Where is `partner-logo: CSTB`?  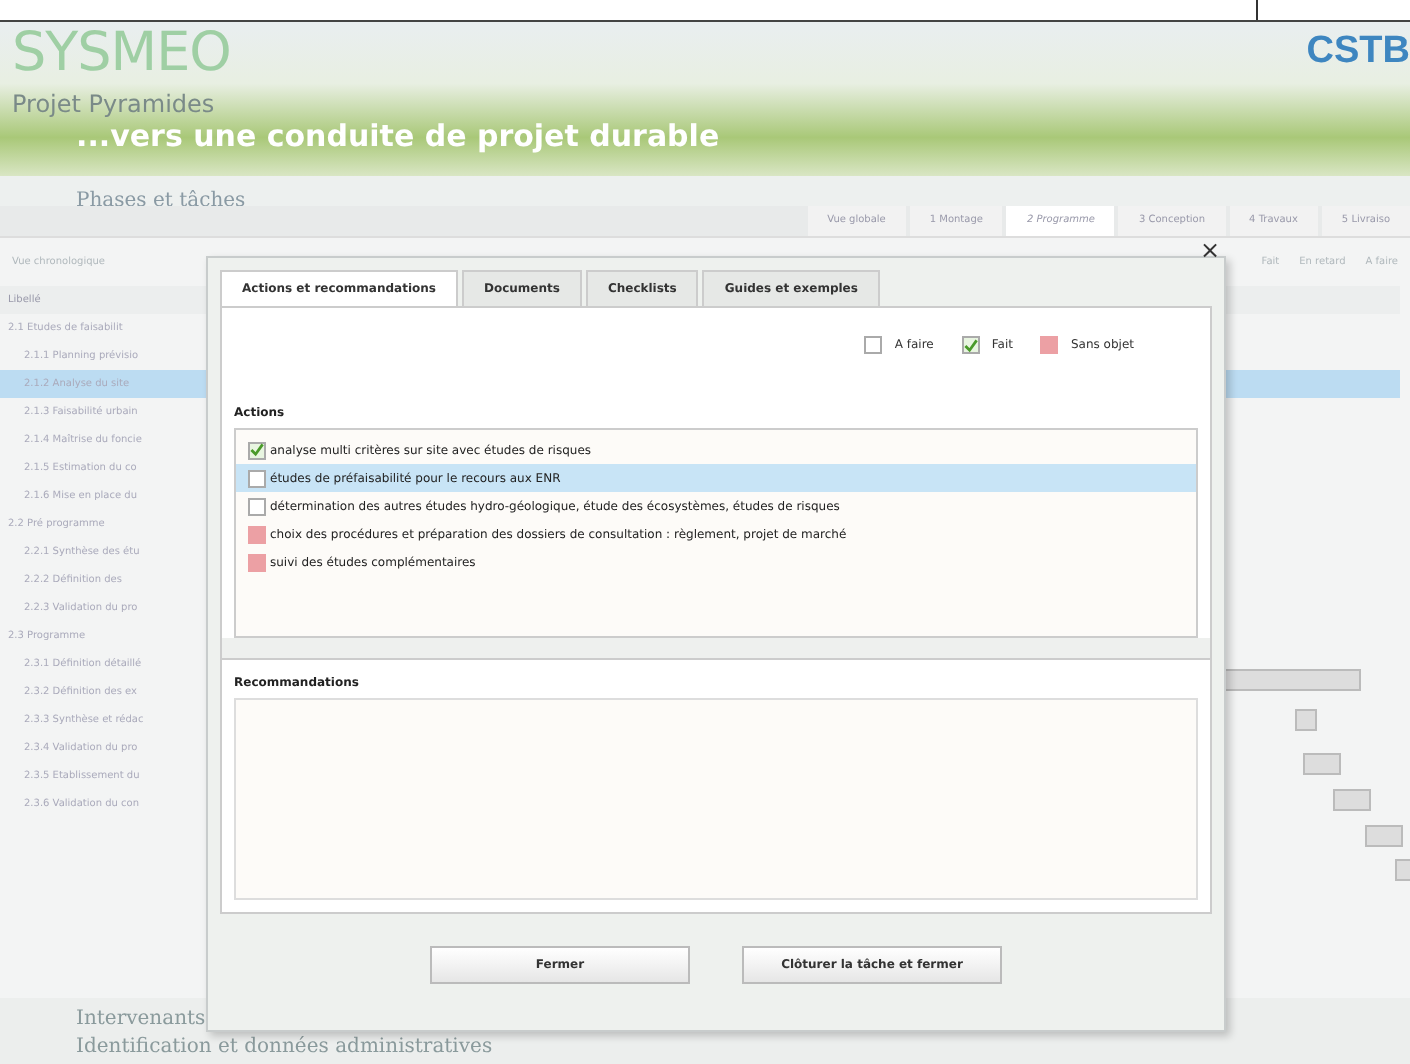
partner-logo: CSTB is located at coordinates (1358, 51).